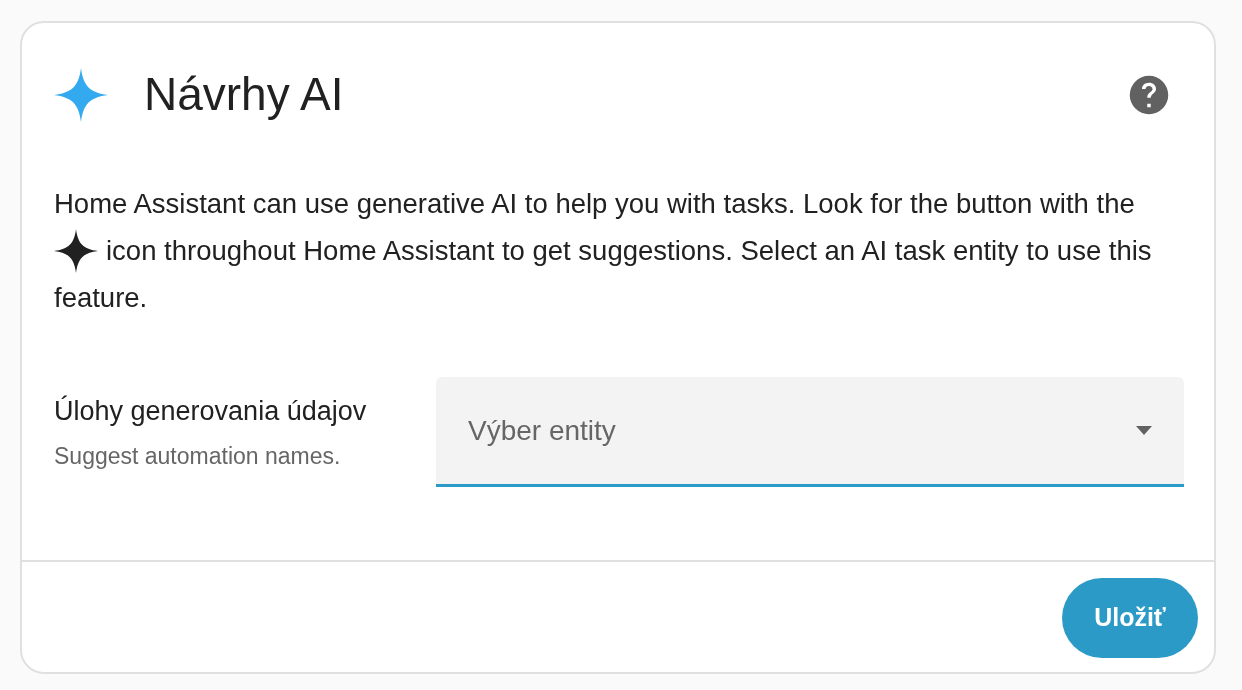 This screenshot has width=1242, height=690. What do you see at coordinates (629, 251) in the screenshot?
I see `description-text: icon throughout Home Assistant to get suggestions. Select an AI task entity to use this` at bounding box center [629, 251].